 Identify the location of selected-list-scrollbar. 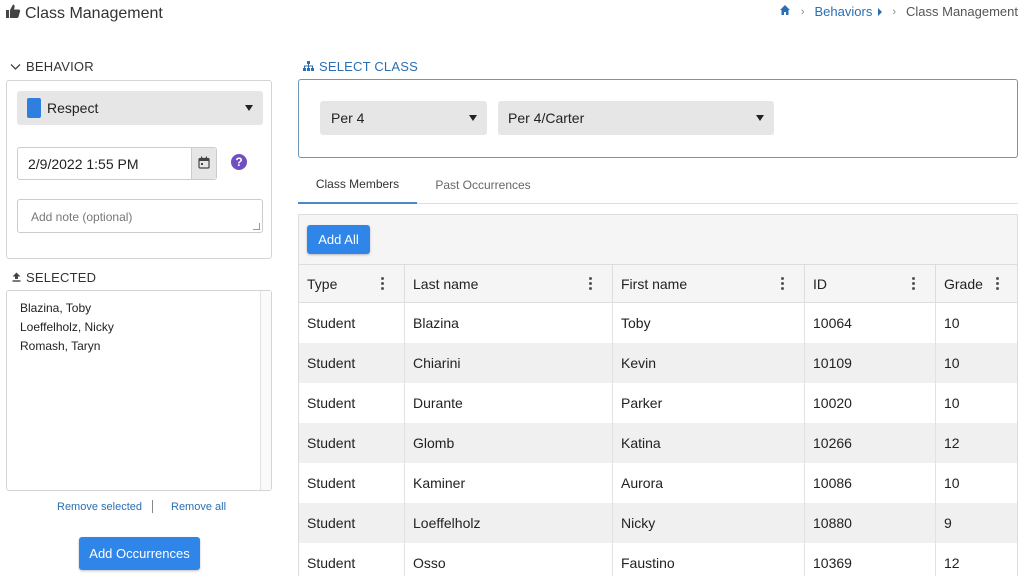
(265, 390).